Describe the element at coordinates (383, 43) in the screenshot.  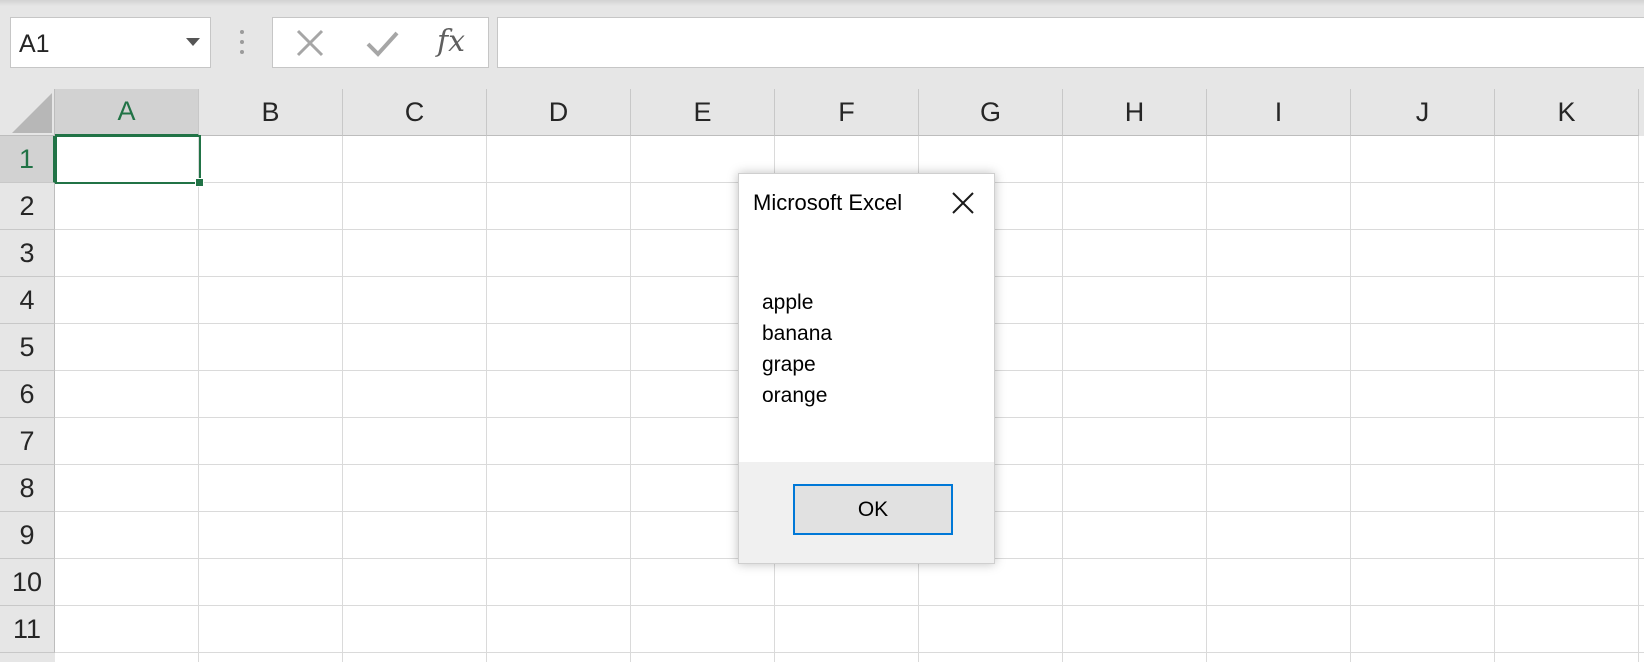
I see `check-icon` at that location.